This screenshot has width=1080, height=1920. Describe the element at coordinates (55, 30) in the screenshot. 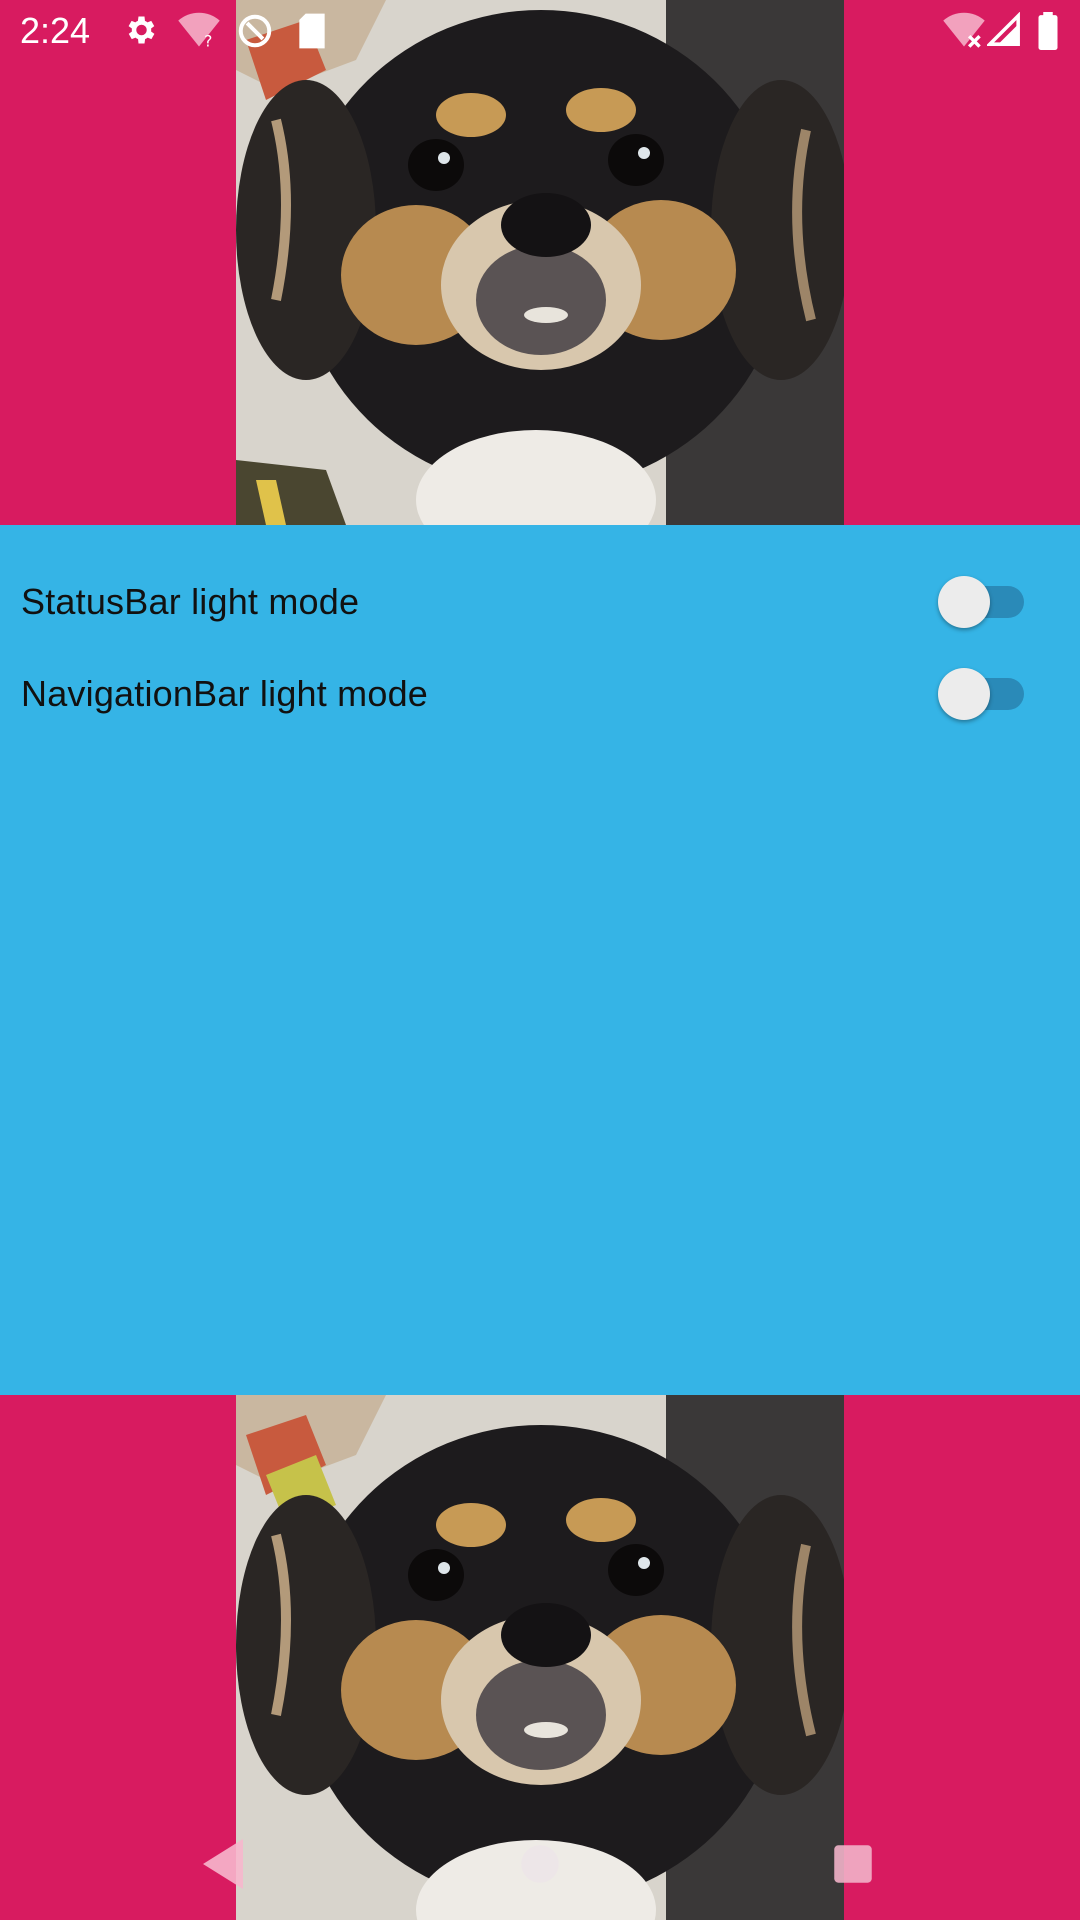

I see `status-time: 2:24` at that location.